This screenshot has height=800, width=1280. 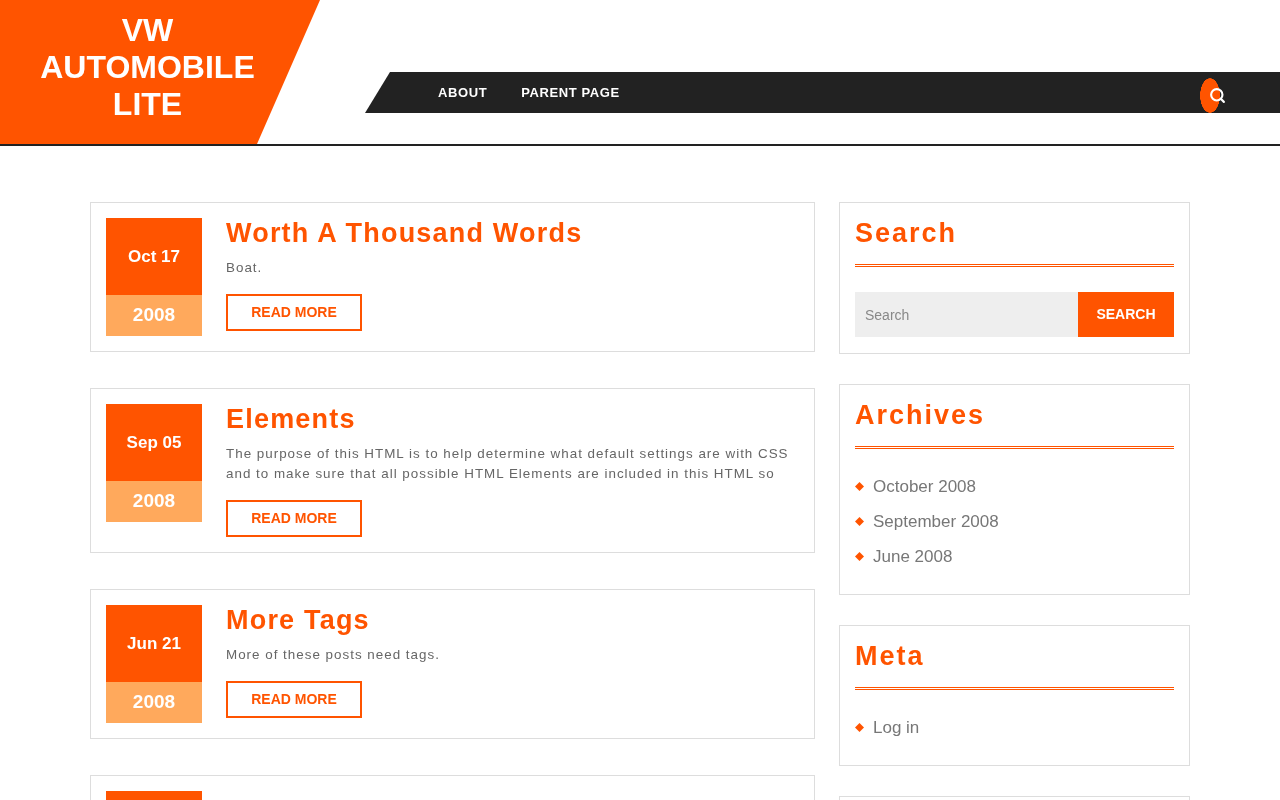 What do you see at coordinates (907, 233) in the screenshot?
I see `widget-title: Search` at bounding box center [907, 233].